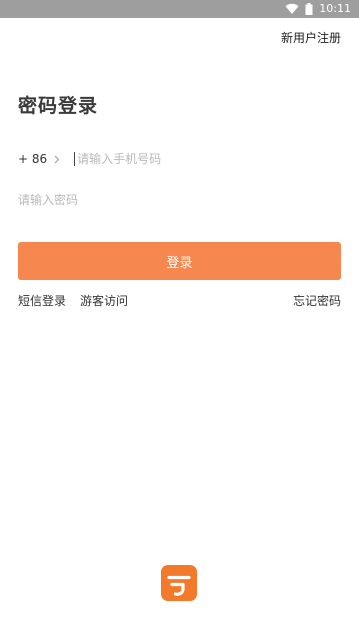 This screenshot has width=359, height=639. What do you see at coordinates (179, 585) in the screenshot?
I see `app-logo-icon` at bounding box center [179, 585].